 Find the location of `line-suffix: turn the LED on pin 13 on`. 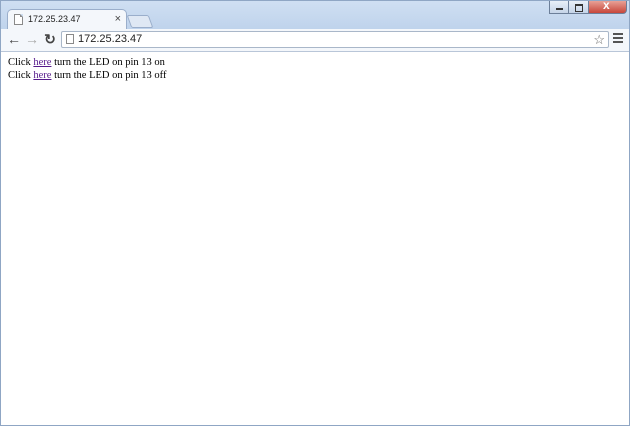

line-suffix: turn the LED on pin 13 on is located at coordinates (108, 62).